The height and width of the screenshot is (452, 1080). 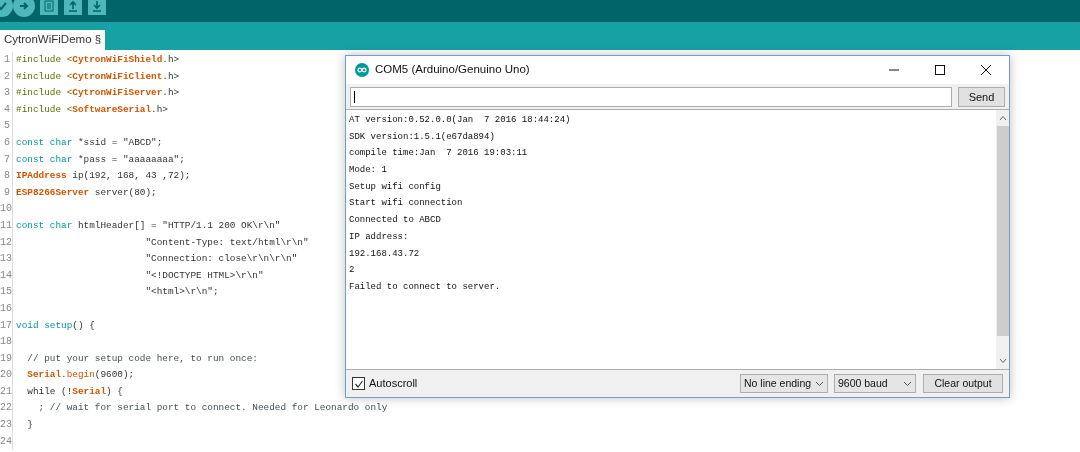 I want to click on line-number: 14, so click(x=6, y=275).